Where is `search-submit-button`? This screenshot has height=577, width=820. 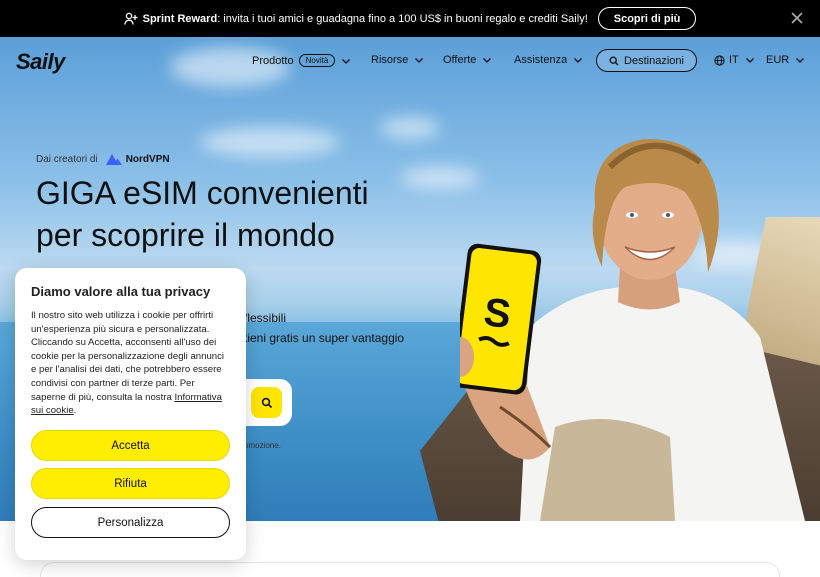 search-submit-button is located at coordinates (266, 402).